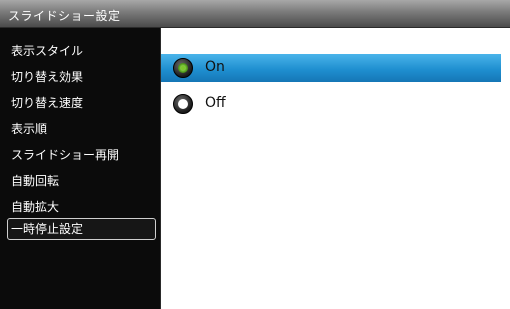  Describe the element at coordinates (82, 155) in the screenshot. I see `sidebar-item-slideshow-resume: スライドショー再開` at that location.